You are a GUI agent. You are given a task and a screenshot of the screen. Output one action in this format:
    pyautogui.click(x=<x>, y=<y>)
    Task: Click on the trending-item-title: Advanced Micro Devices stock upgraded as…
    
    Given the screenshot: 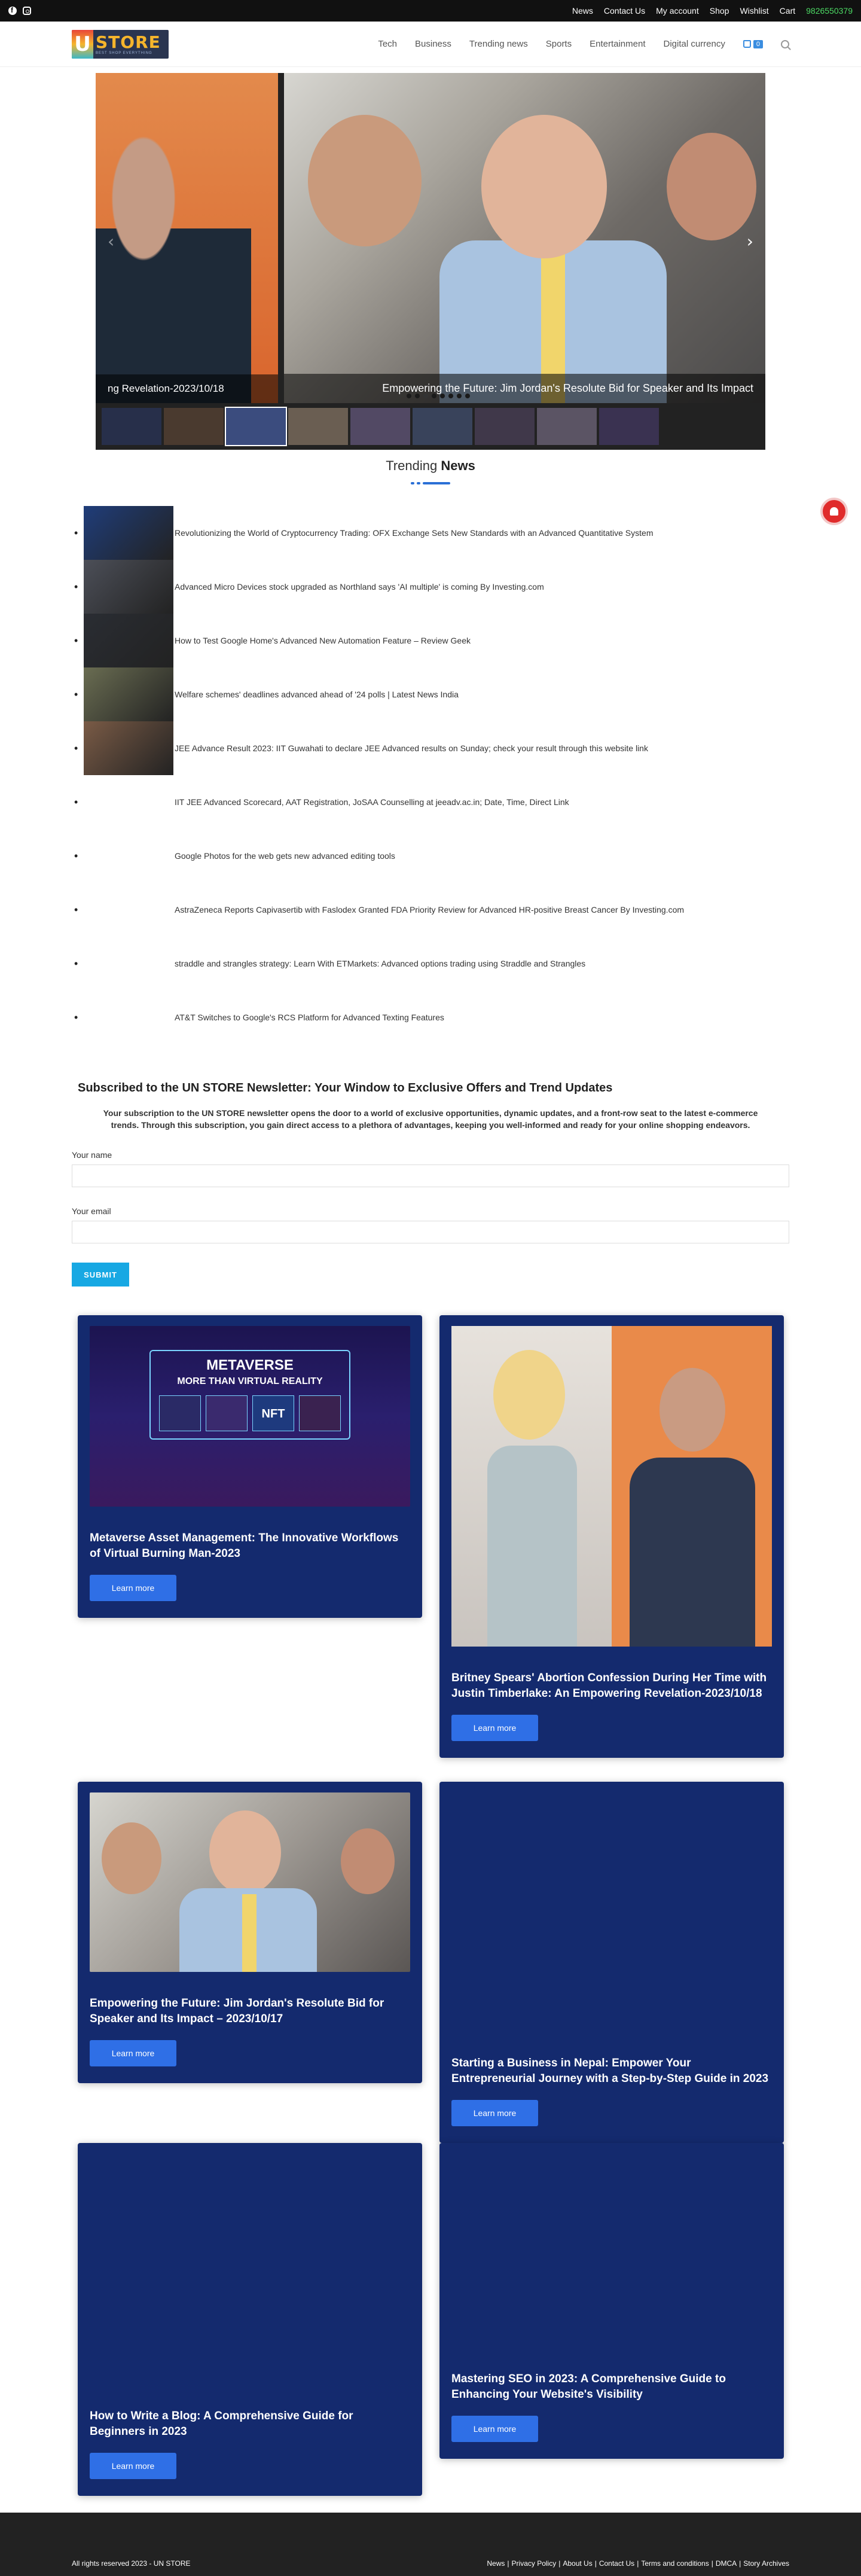 What is the action you would take?
    pyautogui.click(x=359, y=587)
    